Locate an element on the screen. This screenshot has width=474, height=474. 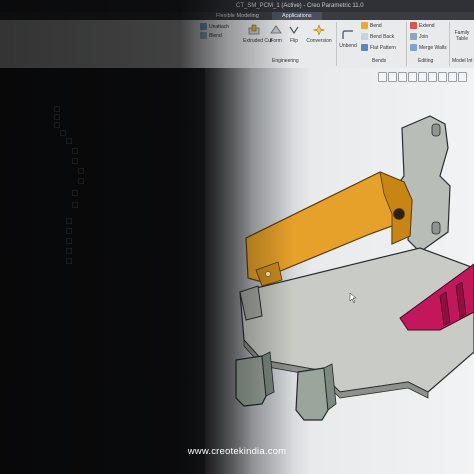
watermark-url: www.creotekindia.com is located at coordinates (237, 451).